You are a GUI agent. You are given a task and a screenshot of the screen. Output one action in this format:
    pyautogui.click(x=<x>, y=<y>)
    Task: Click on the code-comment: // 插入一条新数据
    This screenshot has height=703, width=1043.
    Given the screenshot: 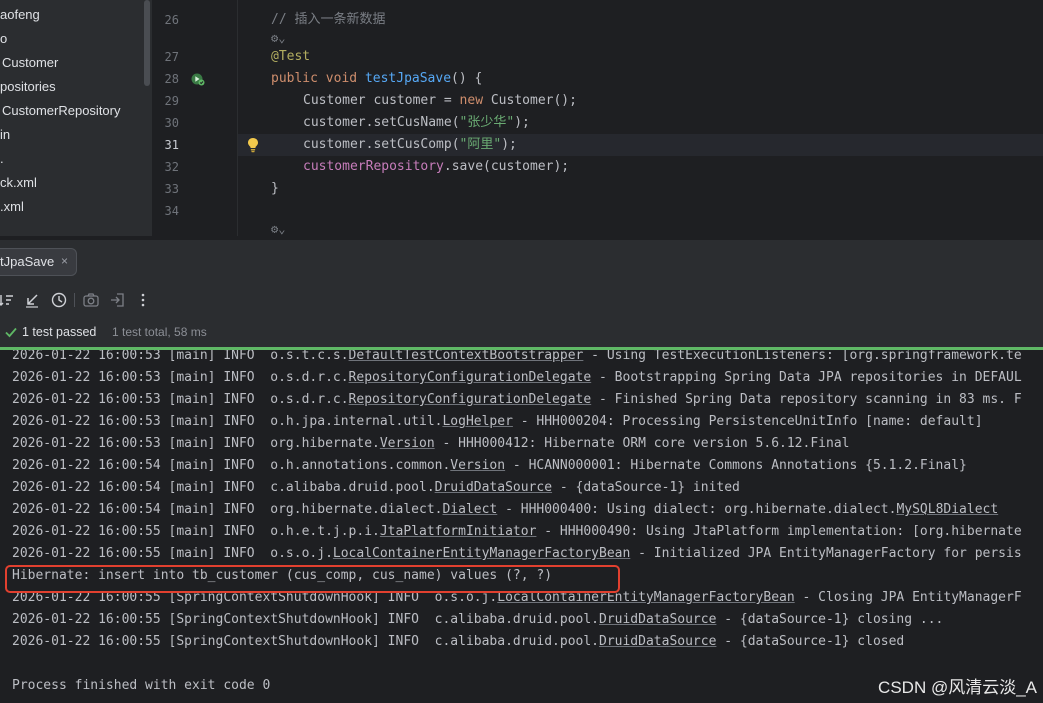 What is the action you would take?
    pyautogui.click(x=328, y=19)
    